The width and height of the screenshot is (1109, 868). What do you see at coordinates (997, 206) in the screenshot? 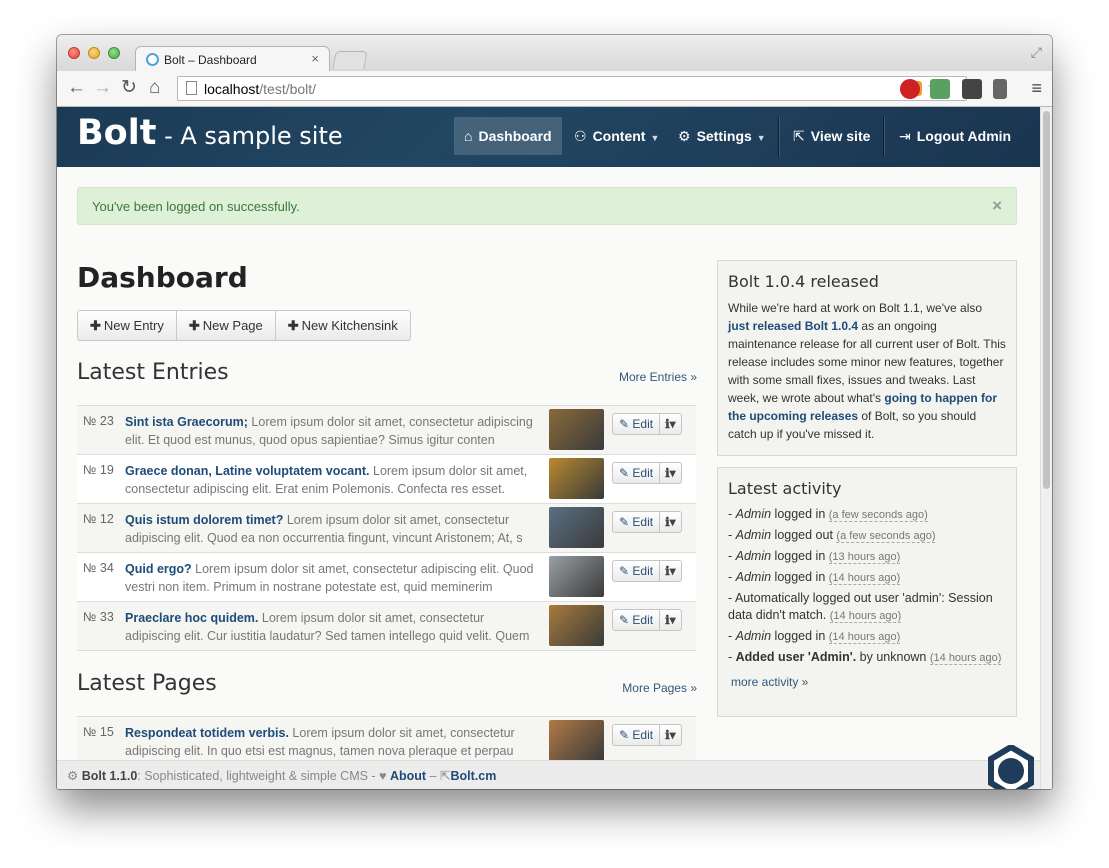
I see `alert-close-icon: ×` at bounding box center [997, 206].